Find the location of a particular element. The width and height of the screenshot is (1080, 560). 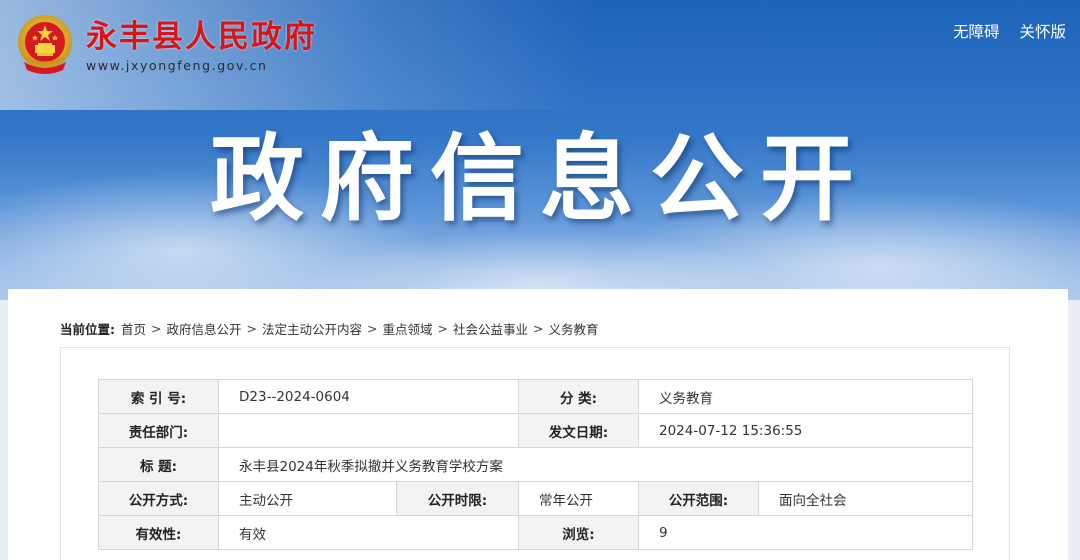

department-label: 责任部门: is located at coordinates (158, 430).